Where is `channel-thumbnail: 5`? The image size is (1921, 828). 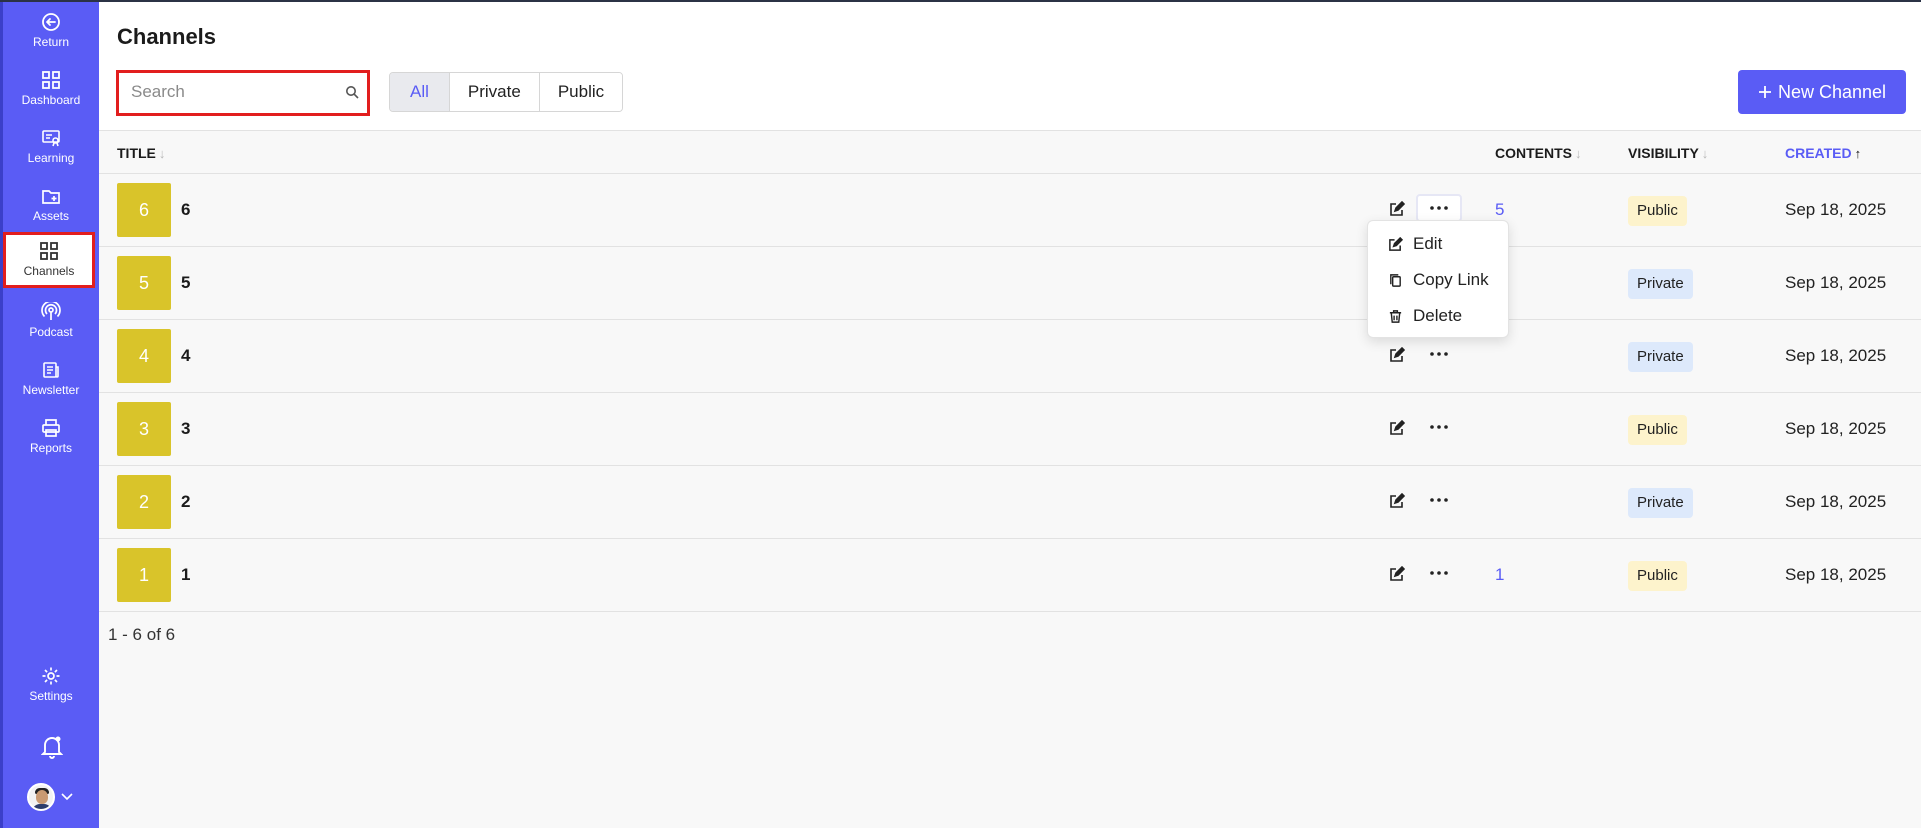
channel-thumbnail: 5 is located at coordinates (144, 283).